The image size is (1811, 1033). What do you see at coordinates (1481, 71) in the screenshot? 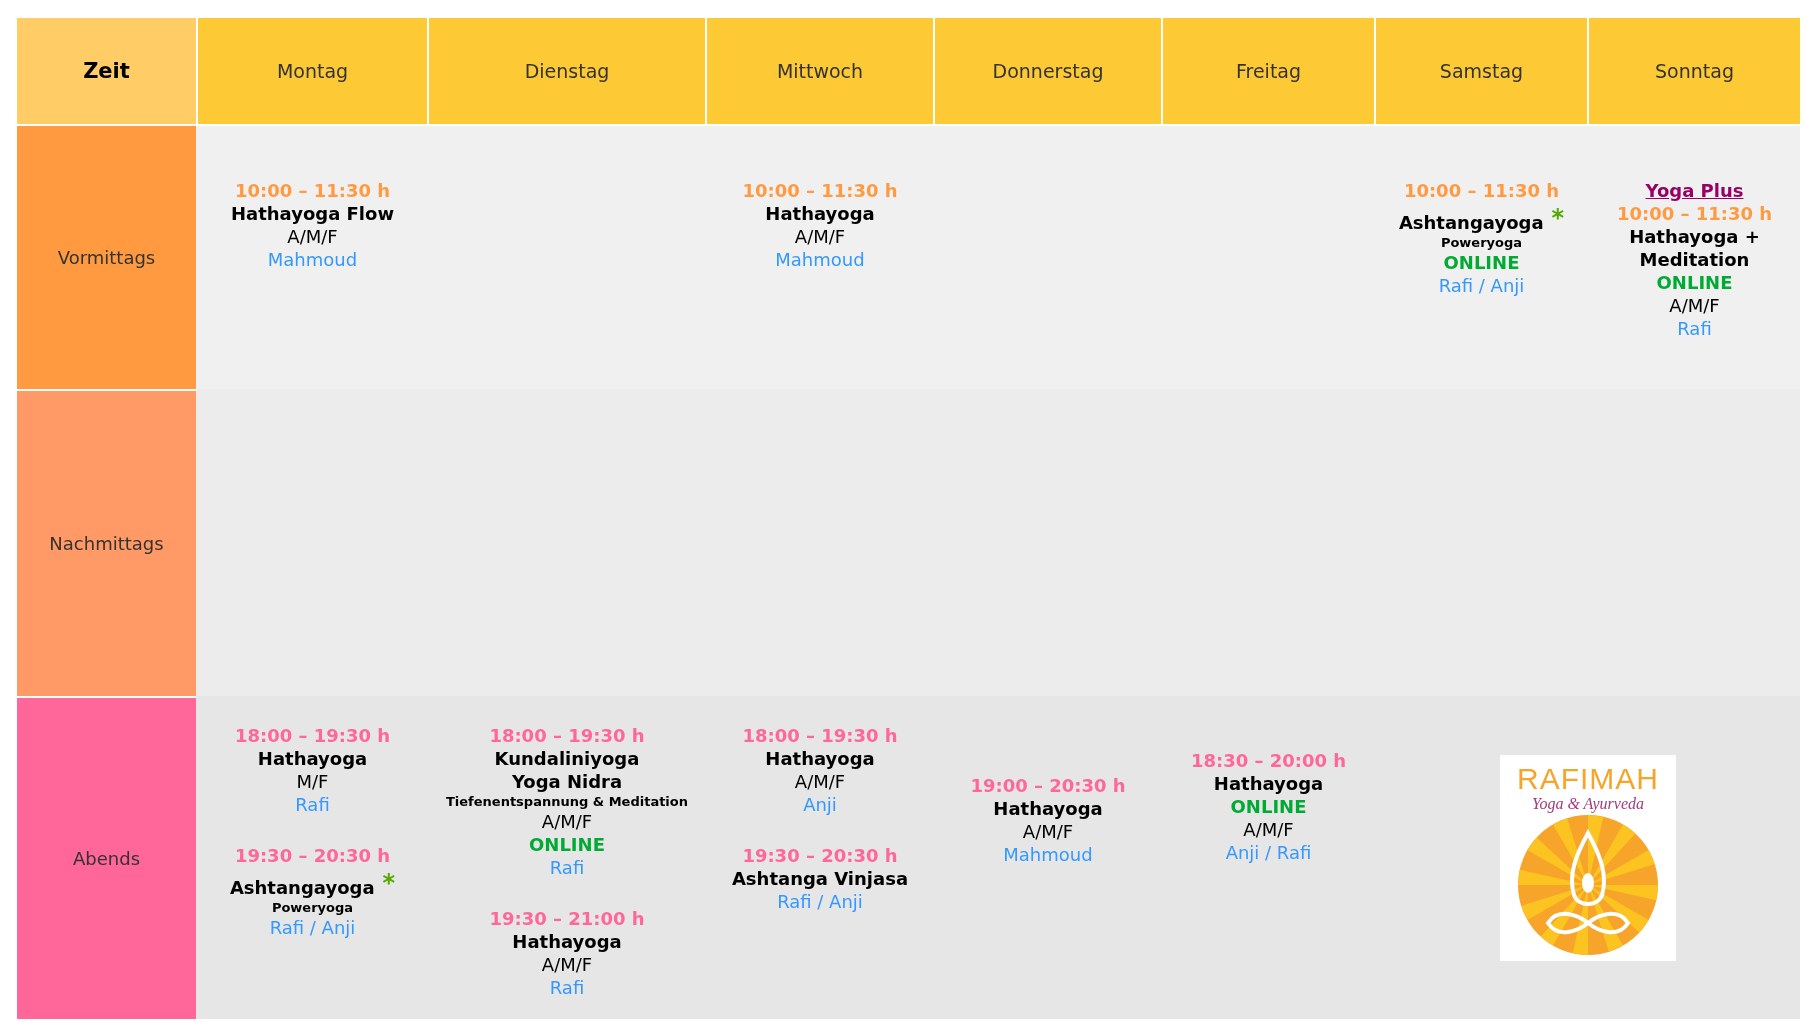
I see `column-header: Samstag` at bounding box center [1481, 71].